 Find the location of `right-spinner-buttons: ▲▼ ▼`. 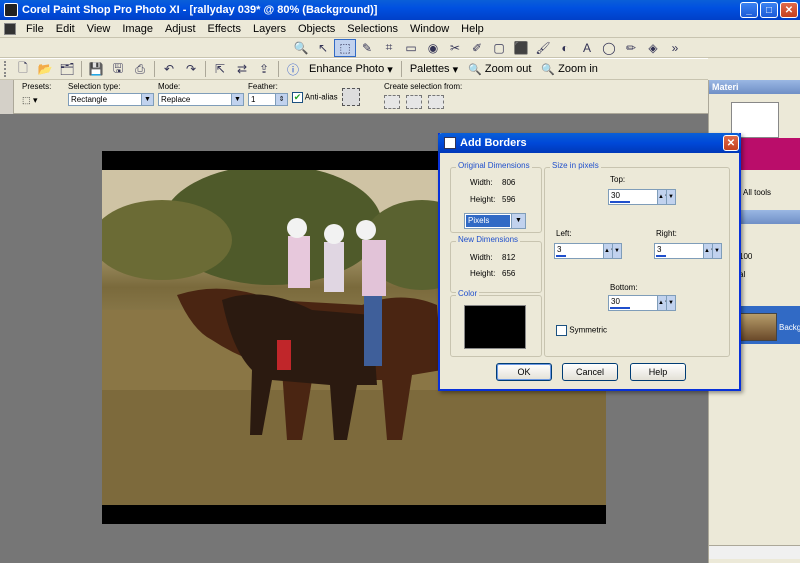

right-spinner-buttons: ▲▼ ▼ is located at coordinates (712, 251).